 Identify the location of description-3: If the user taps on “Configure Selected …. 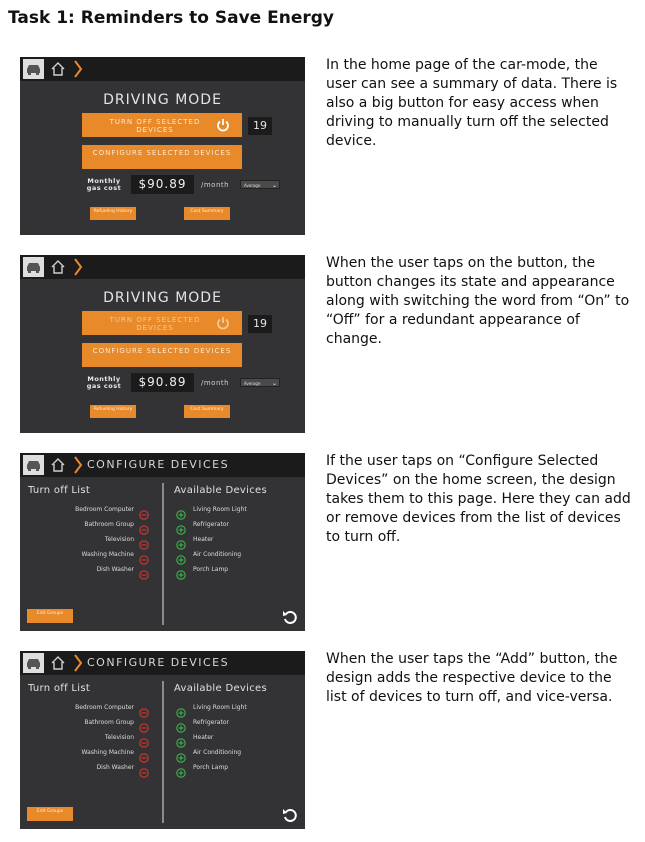
(478, 499).